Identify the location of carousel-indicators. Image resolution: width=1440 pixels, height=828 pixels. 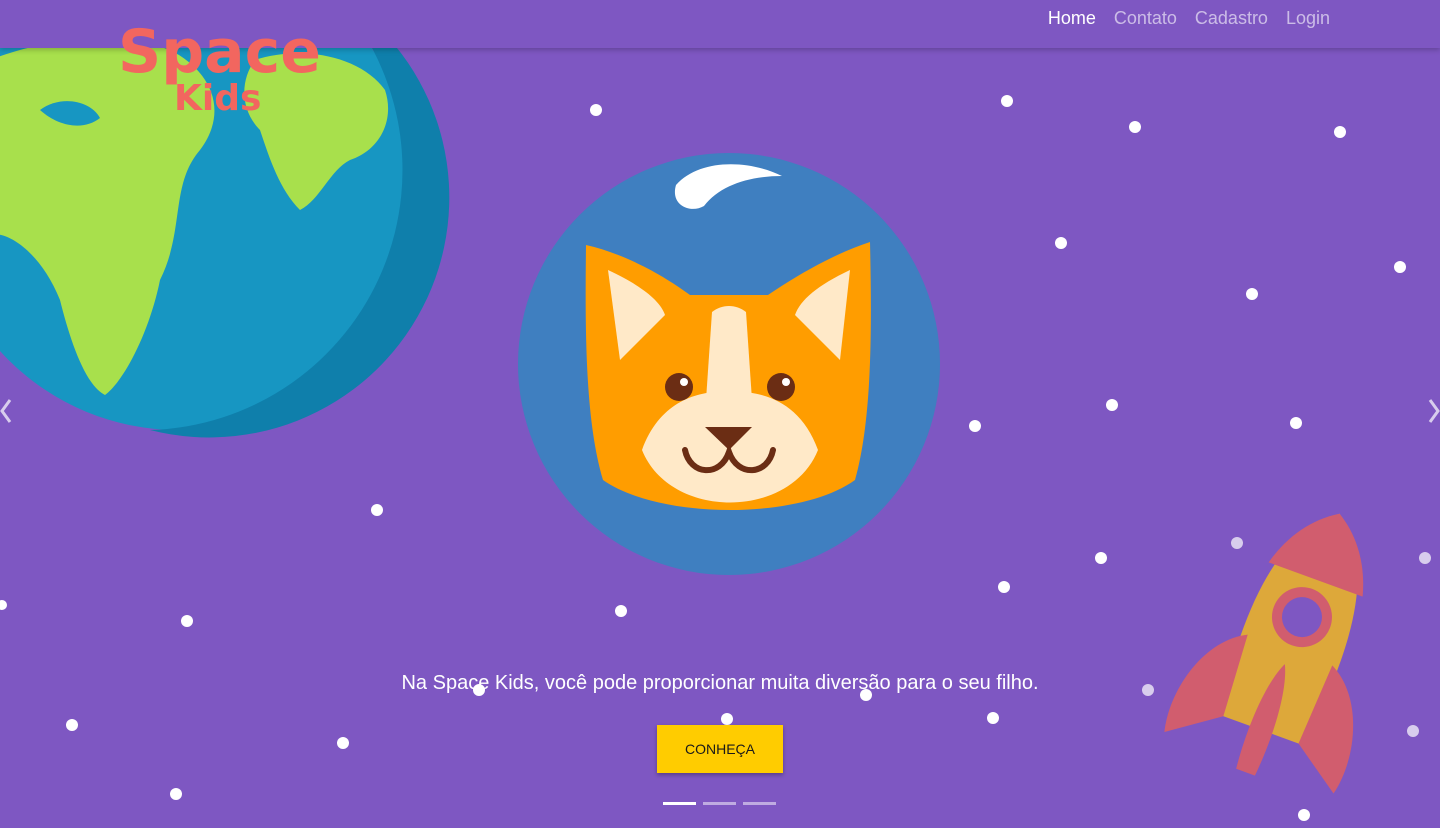
(719, 803).